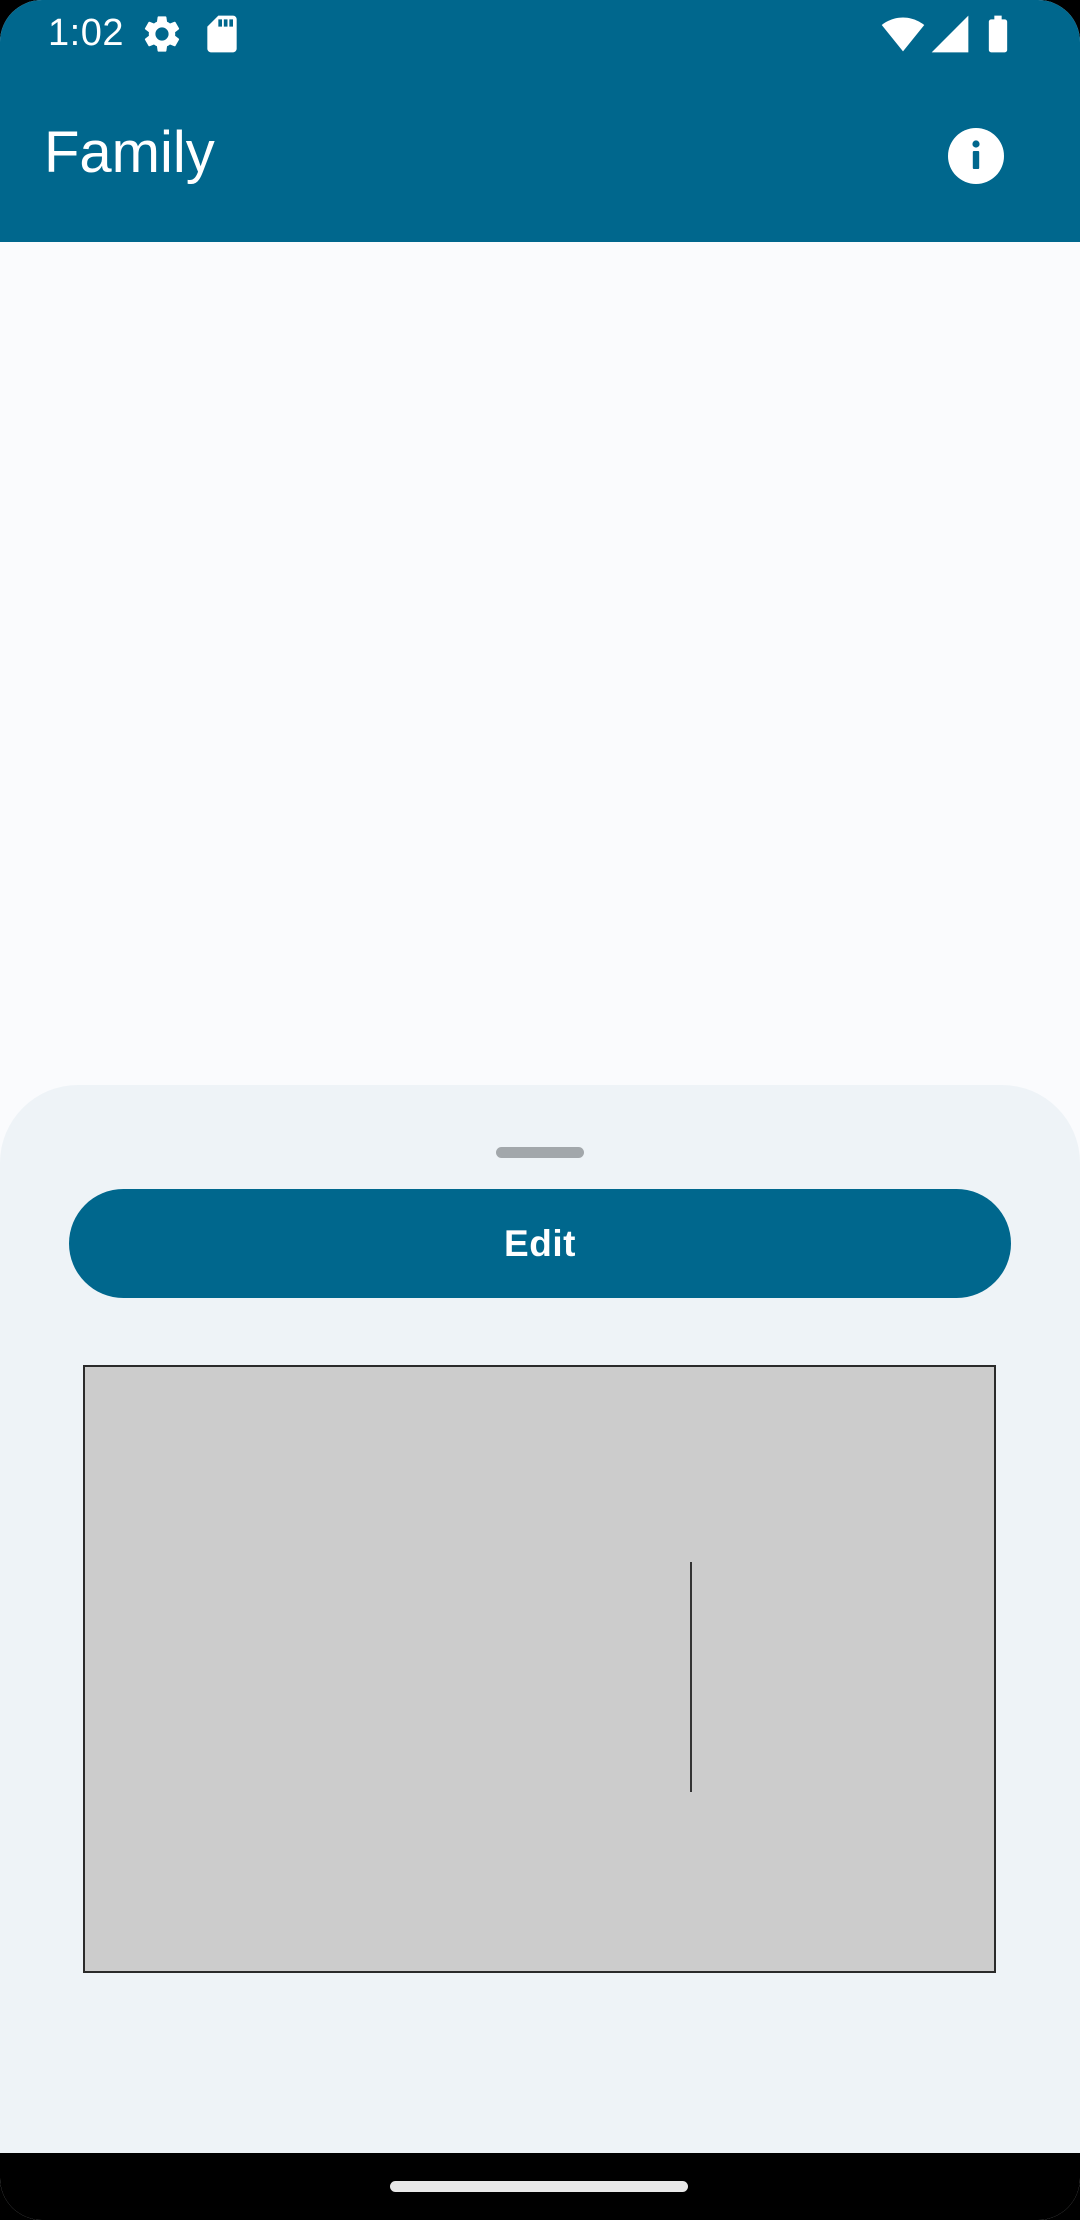  What do you see at coordinates (950, 34) in the screenshot?
I see `cellular-signal-icon` at bounding box center [950, 34].